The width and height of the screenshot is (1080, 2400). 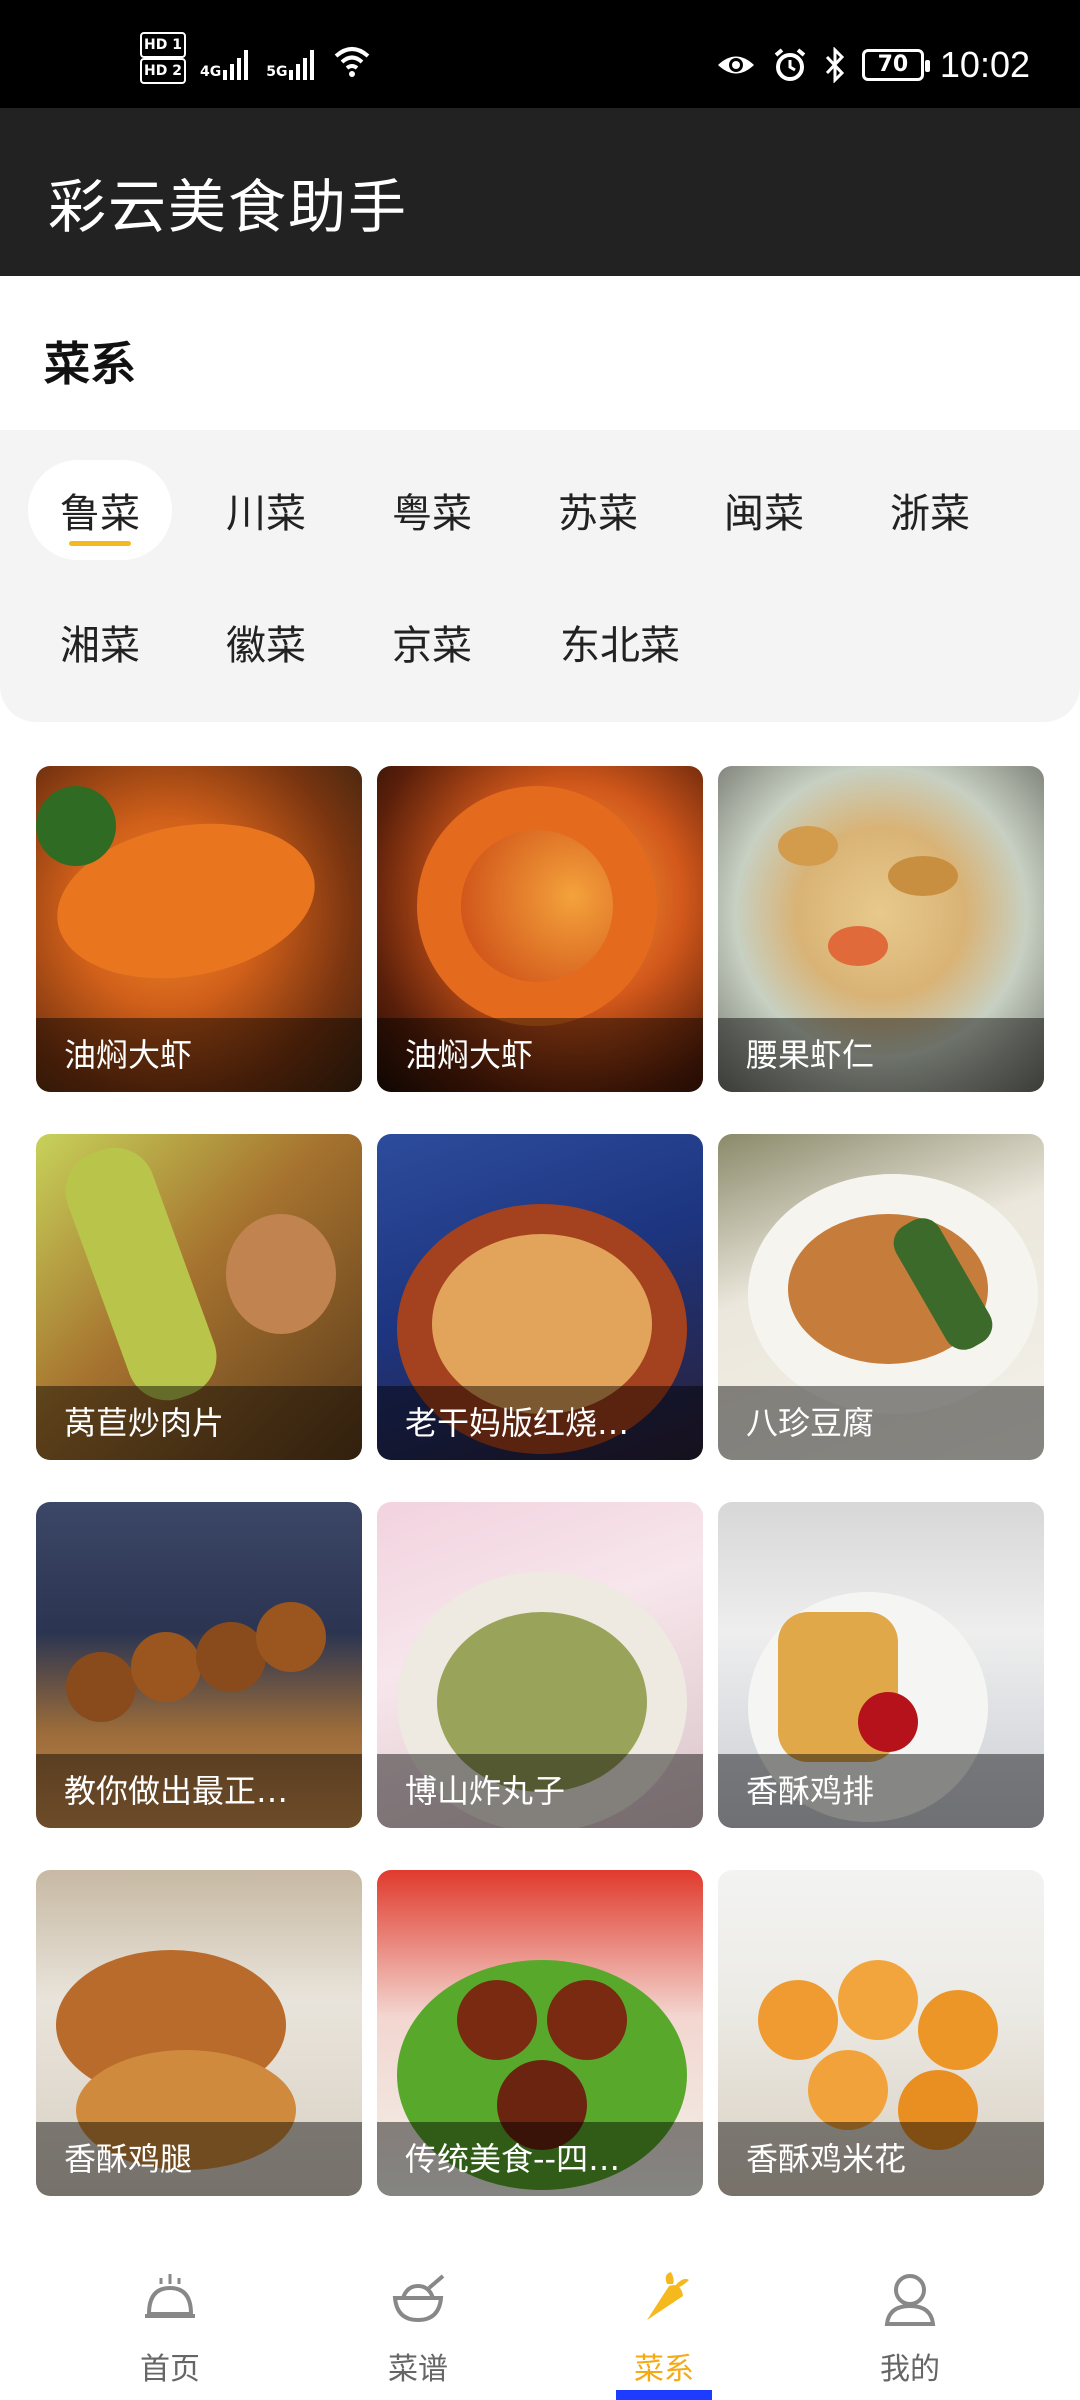 What do you see at coordinates (170, 2296) in the screenshot?
I see `home-cloche-icon` at bounding box center [170, 2296].